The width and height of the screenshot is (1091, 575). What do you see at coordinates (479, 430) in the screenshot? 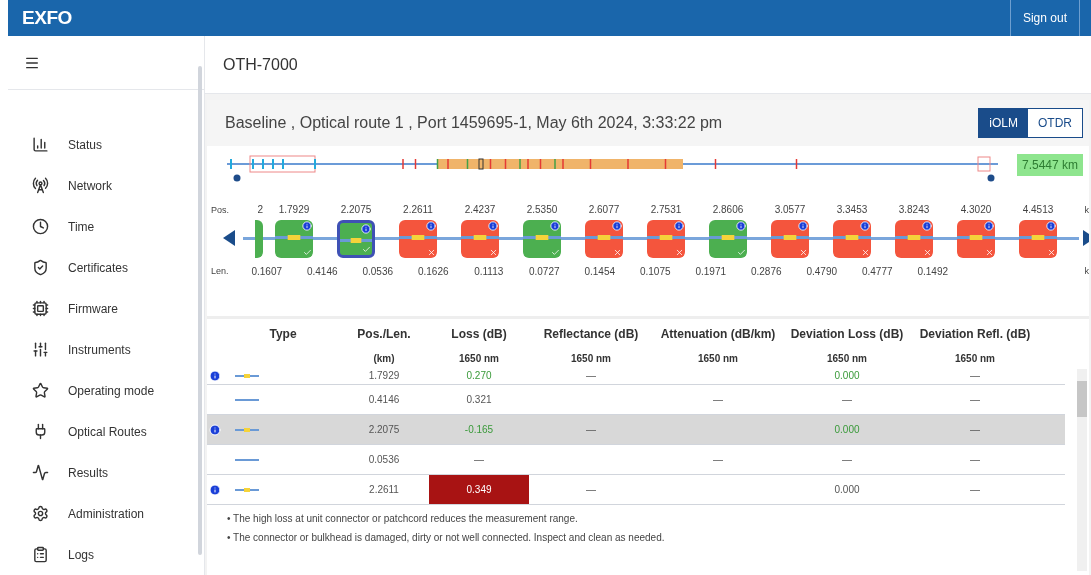
I see `table-cell-text: -0.165` at bounding box center [479, 430].